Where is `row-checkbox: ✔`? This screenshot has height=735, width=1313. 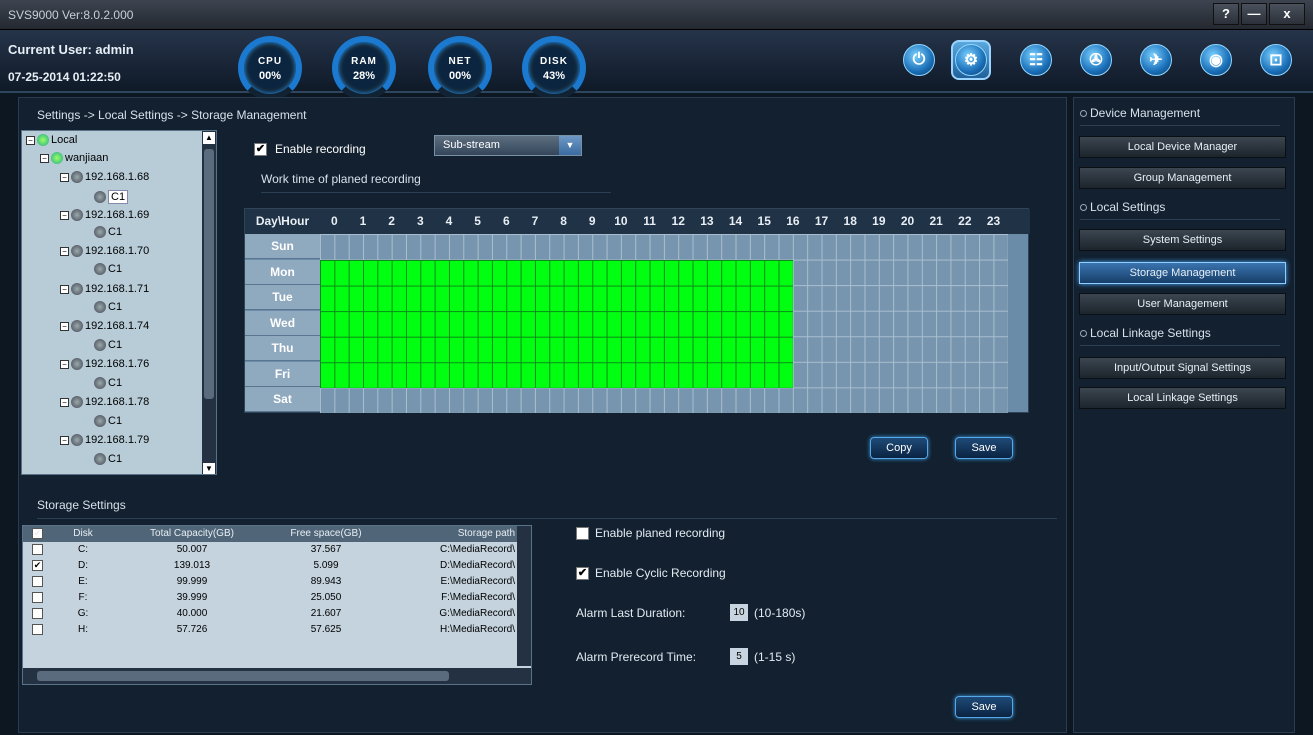 row-checkbox: ✔ is located at coordinates (37, 565).